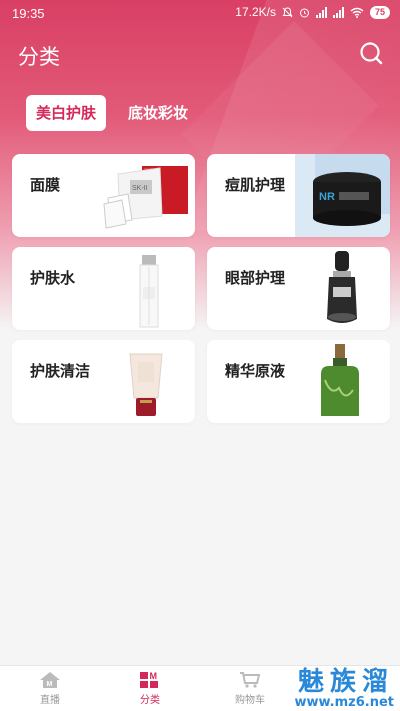 This screenshot has height=711, width=400. Describe the element at coordinates (200, 56) in the screenshot. I see `app-header: 分类` at that location.